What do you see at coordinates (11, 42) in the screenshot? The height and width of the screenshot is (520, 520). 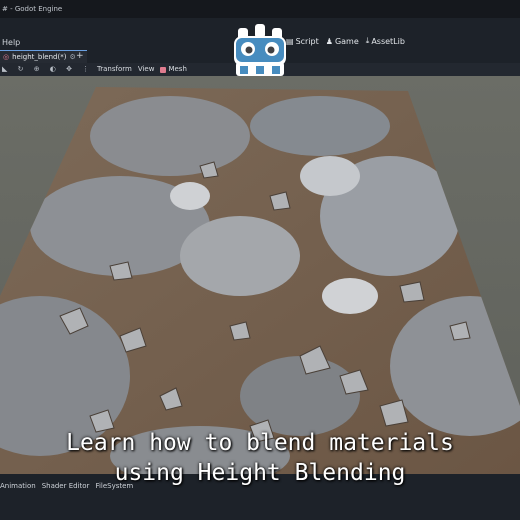 I see `menu-help: Help` at bounding box center [11, 42].